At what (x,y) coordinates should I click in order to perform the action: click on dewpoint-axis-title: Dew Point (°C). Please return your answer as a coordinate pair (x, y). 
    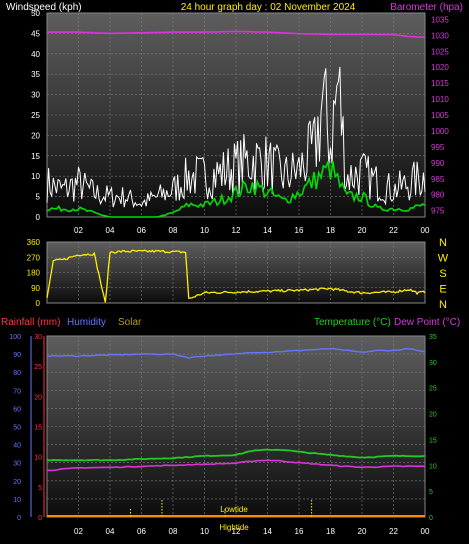
    Looking at the image, I should click on (427, 322).